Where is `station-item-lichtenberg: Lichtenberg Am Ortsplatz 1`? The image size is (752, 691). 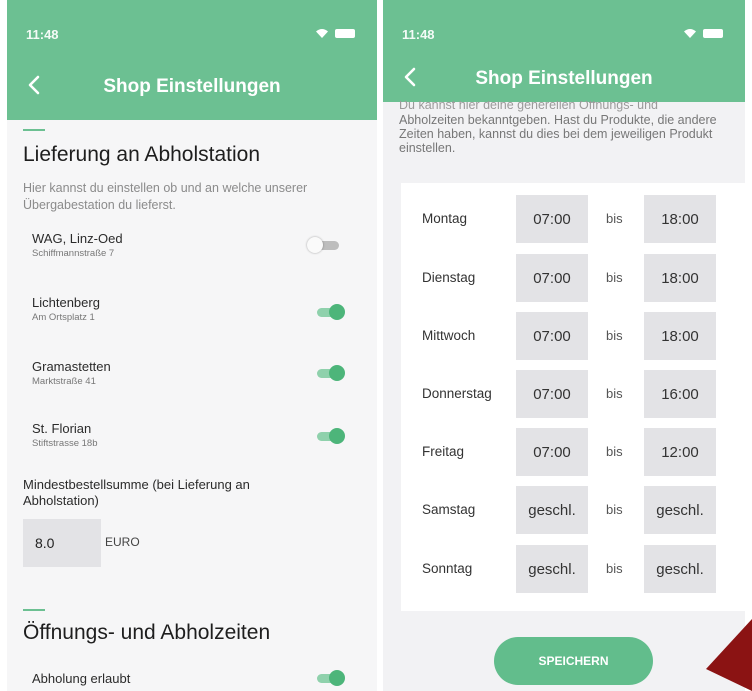 station-item-lichtenberg: Lichtenberg Am Ortsplatz 1 is located at coordinates (66, 309).